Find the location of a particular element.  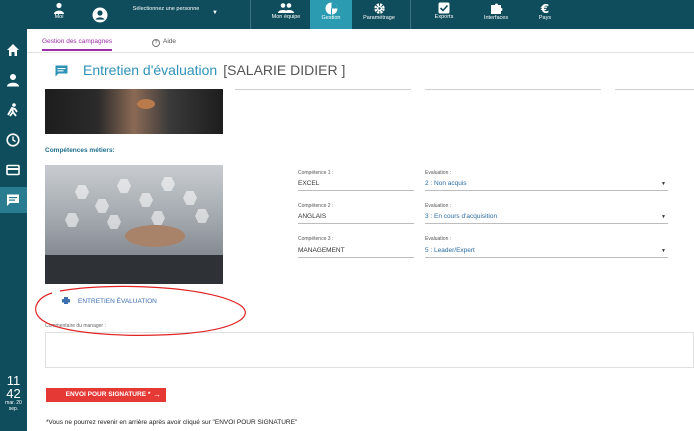

sidebar-item-activity is located at coordinates (13, 110).